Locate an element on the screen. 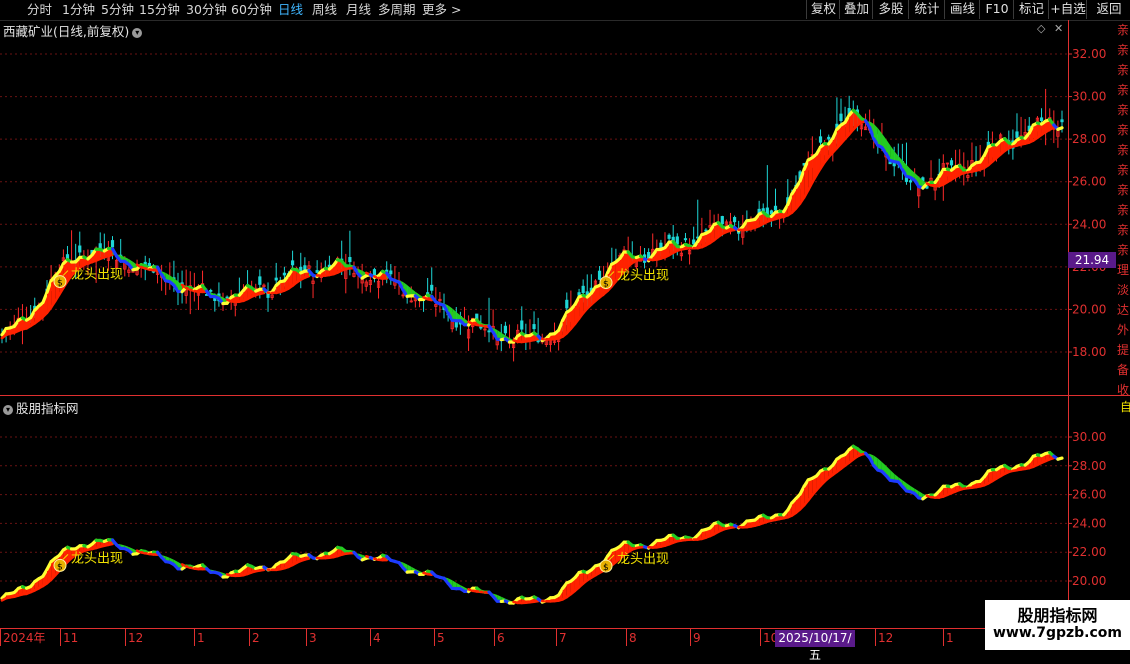 The image size is (1130, 664). x-tick-label: 4 is located at coordinates (377, 638).